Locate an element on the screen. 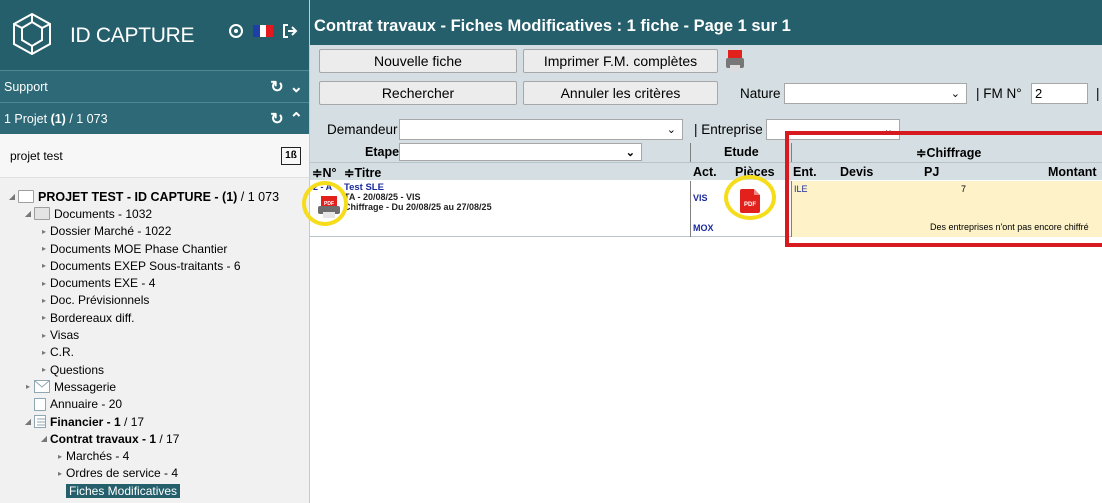  tree-node: ▸ Documents EXE - 4 is located at coordinates (154, 282).